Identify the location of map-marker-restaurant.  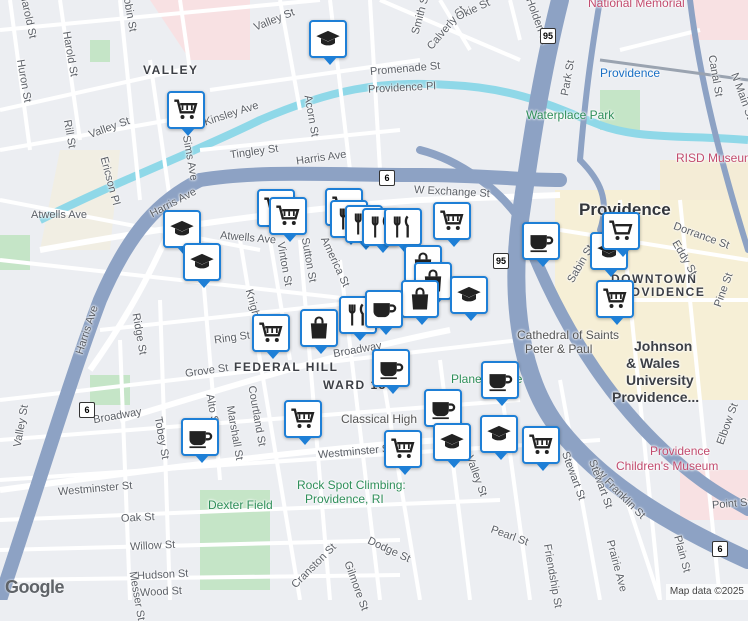
(403, 230).